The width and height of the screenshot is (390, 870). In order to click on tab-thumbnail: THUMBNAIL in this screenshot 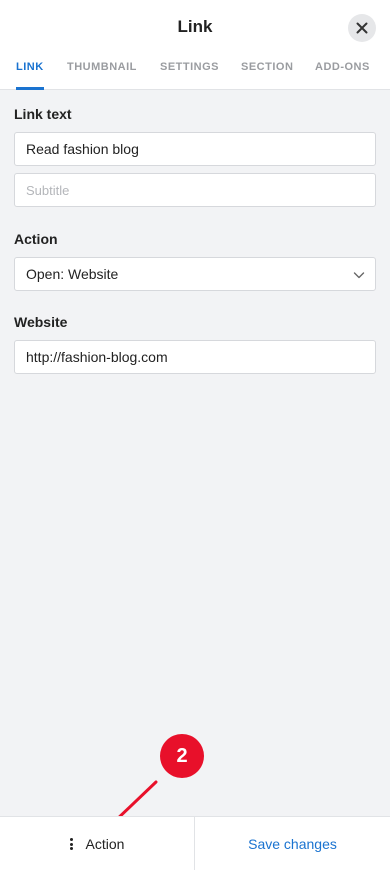, I will do `click(102, 75)`.